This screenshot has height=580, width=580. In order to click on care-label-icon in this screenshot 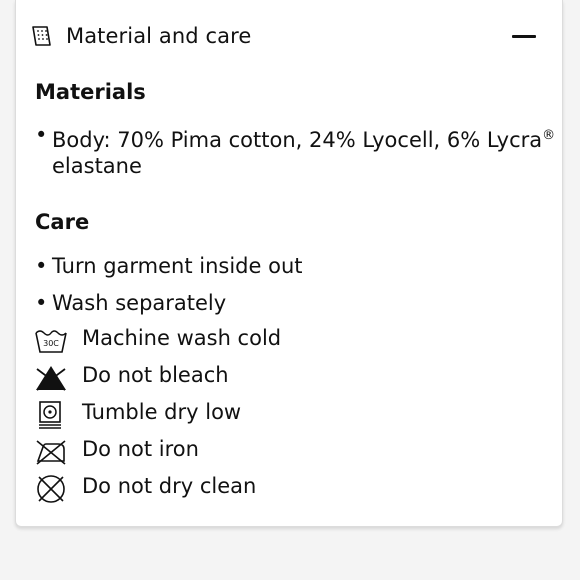, I will do `click(41, 36)`.